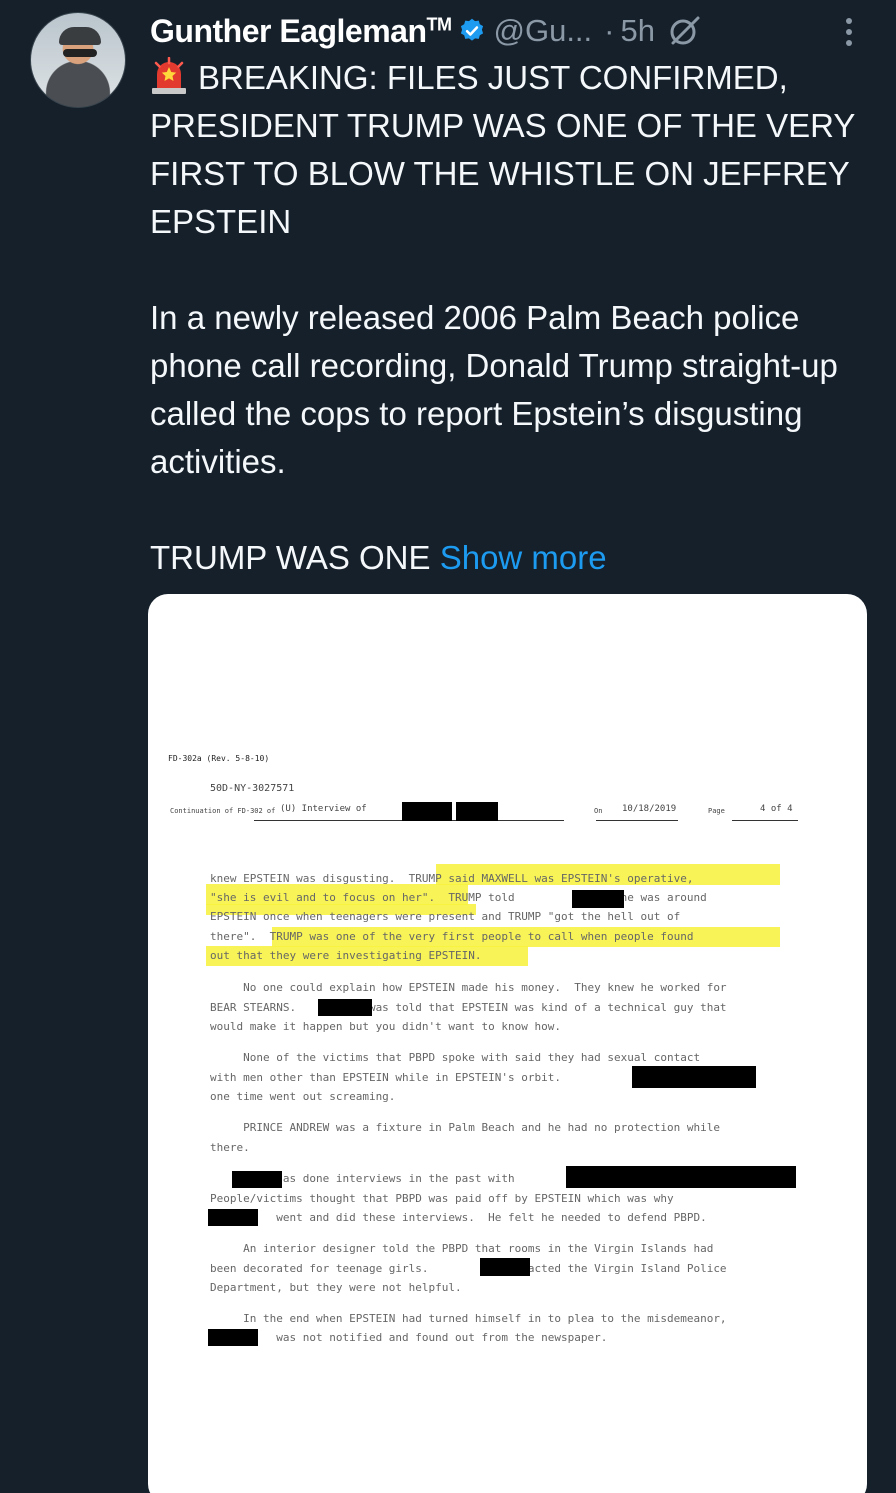 The image size is (896, 1493). I want to click on date-underline, so click(637, 820).